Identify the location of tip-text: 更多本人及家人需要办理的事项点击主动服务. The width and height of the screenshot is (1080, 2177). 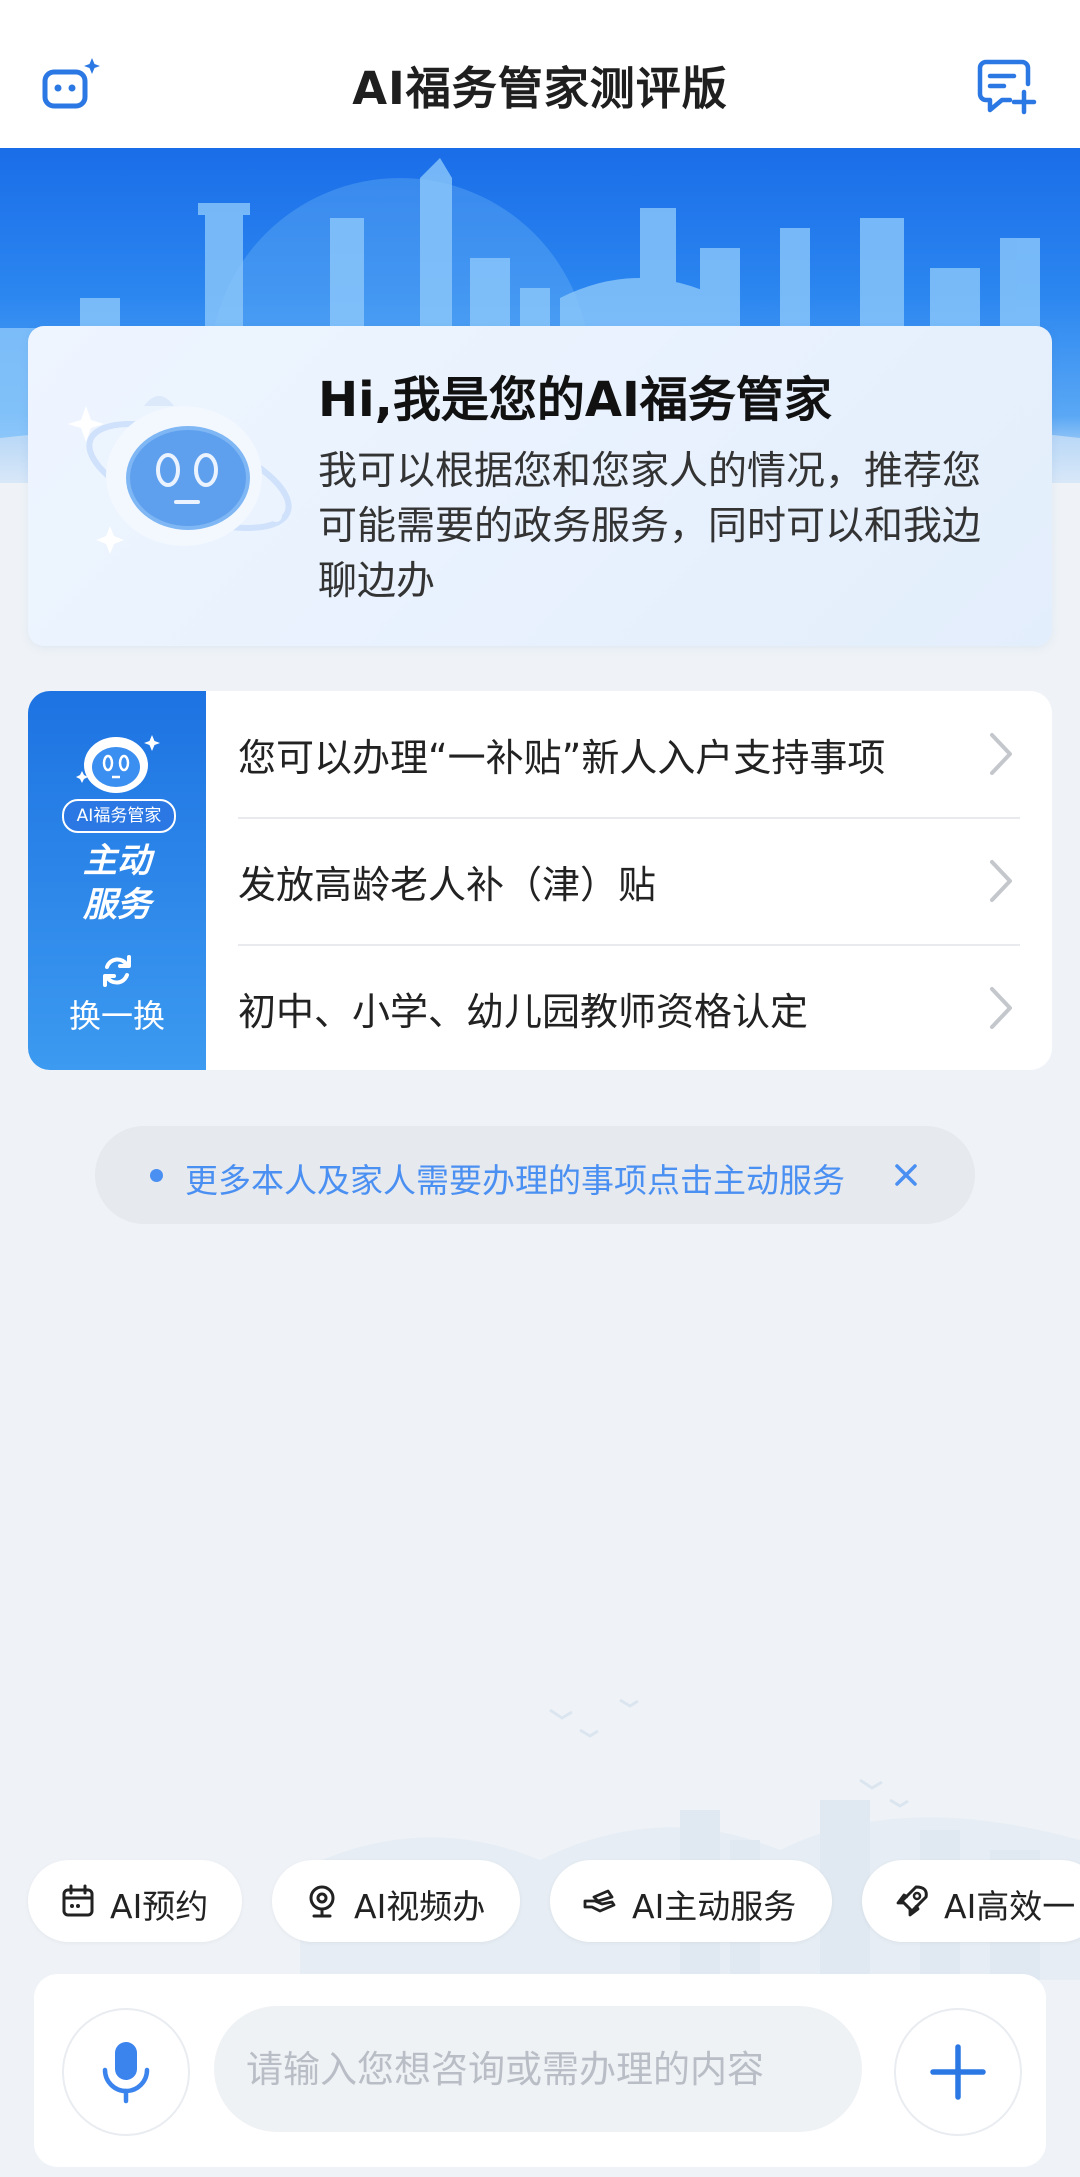
(515, 1180).